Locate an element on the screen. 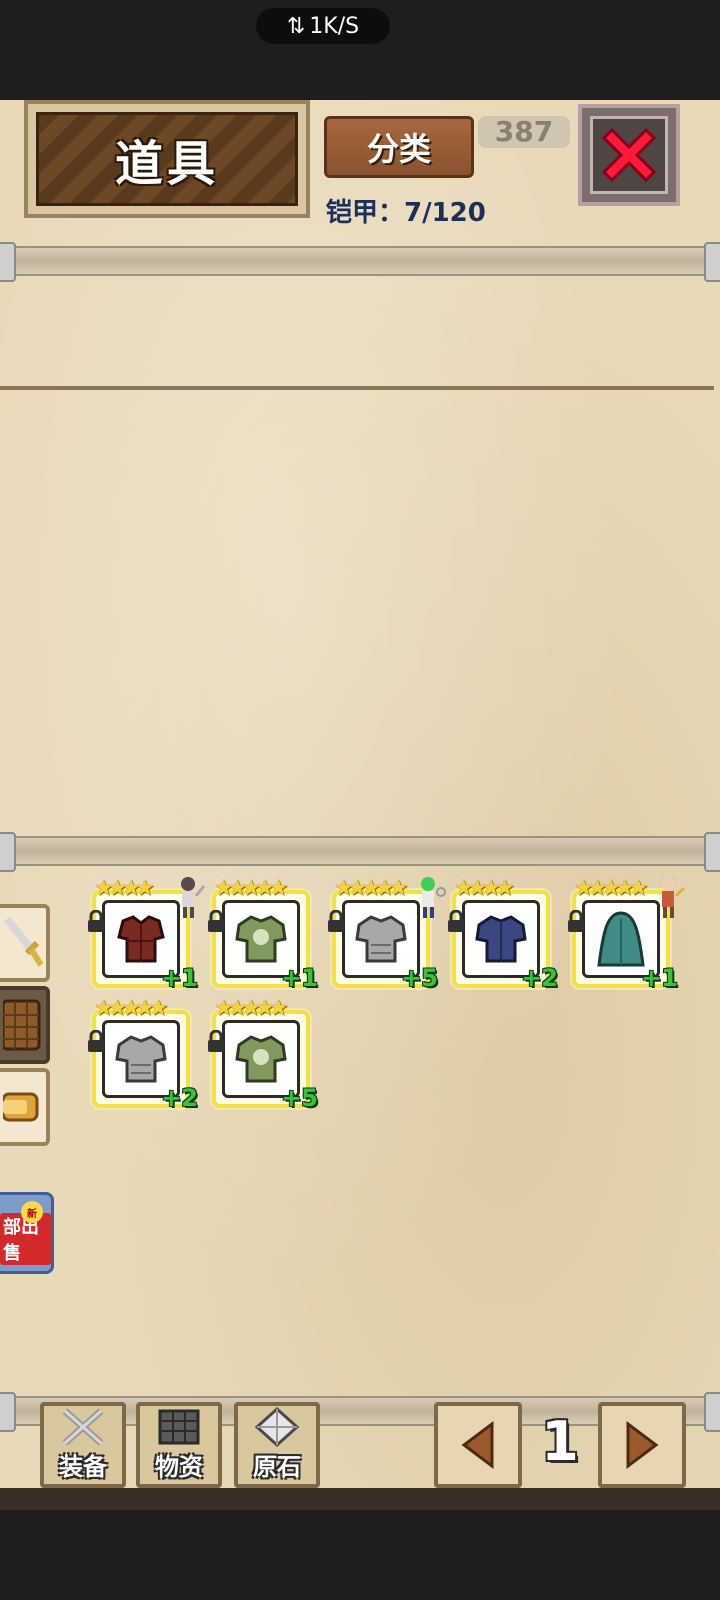 The width and height of the screenshot is (720, 1600). tab-armor is located at coordinates (25, 1025).